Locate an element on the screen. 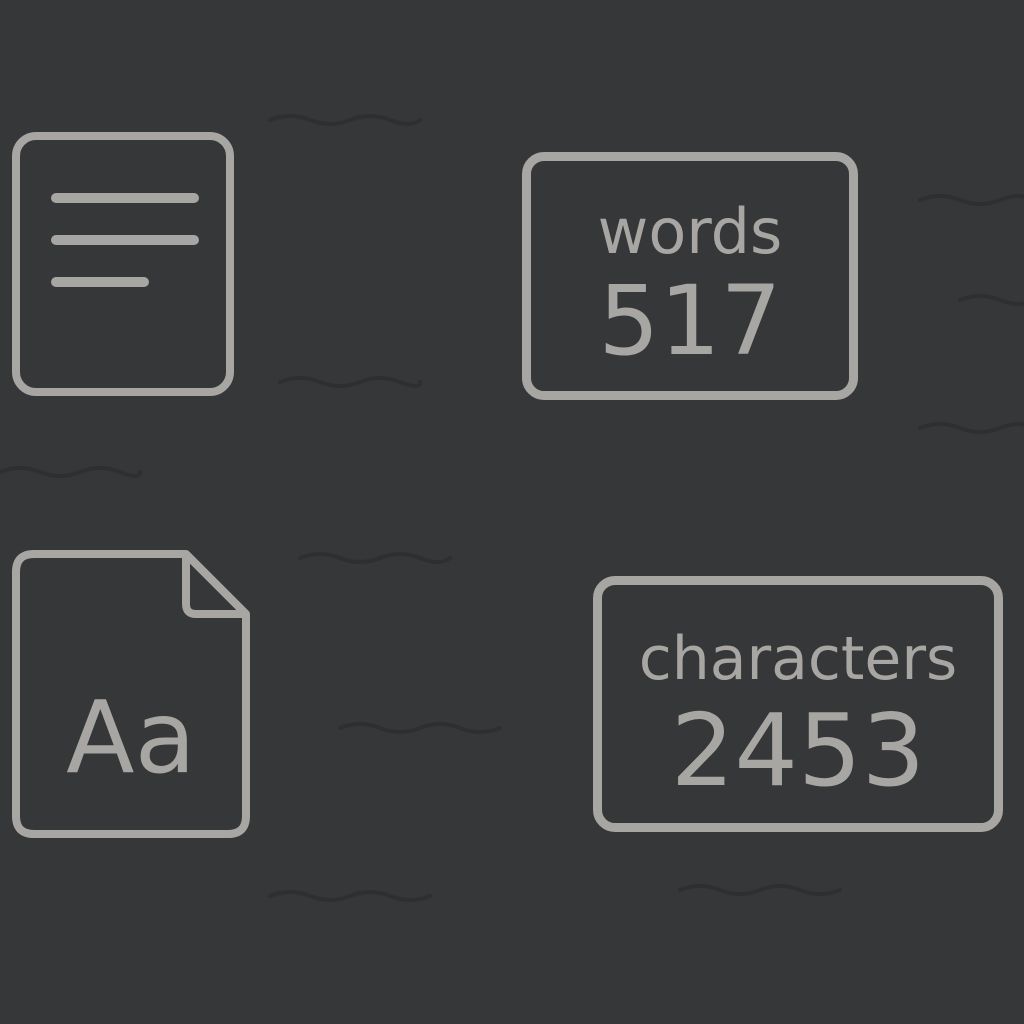 Image resolution: width=1024 pixels, height=1024 pixels. word-count-label: words is located at coordinates (690, 231).